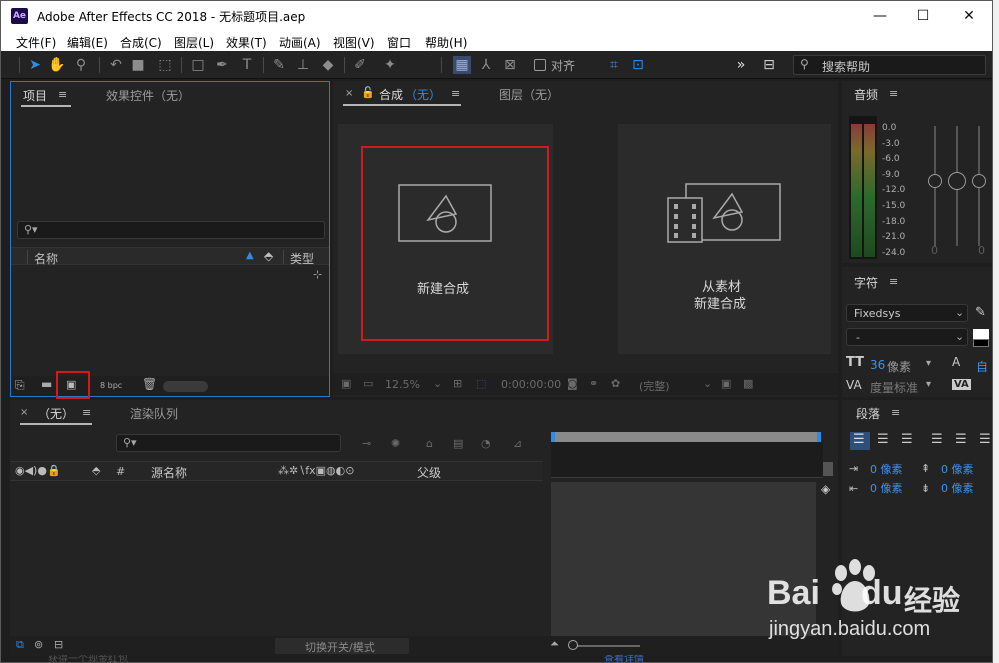  Describe the element at coordinates (825, 489) in the screenshot. I see `comp-button-icon: ◈` at that location.